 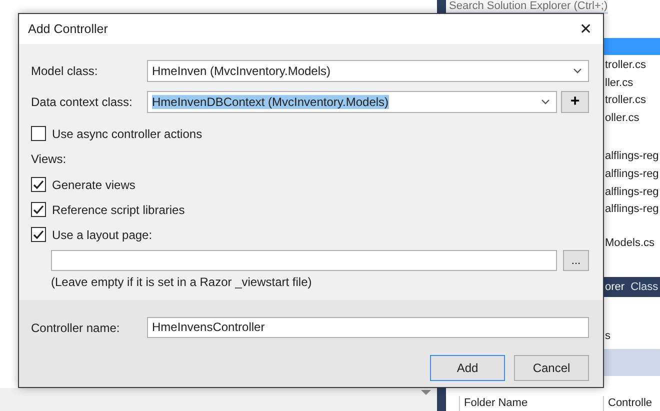 What do you see at coordinates (182, 283) in the screenshot?
I see `hint-text: (Leave empty if it is set in a Razor _viewstart file)` at bounding box center [182, 283].